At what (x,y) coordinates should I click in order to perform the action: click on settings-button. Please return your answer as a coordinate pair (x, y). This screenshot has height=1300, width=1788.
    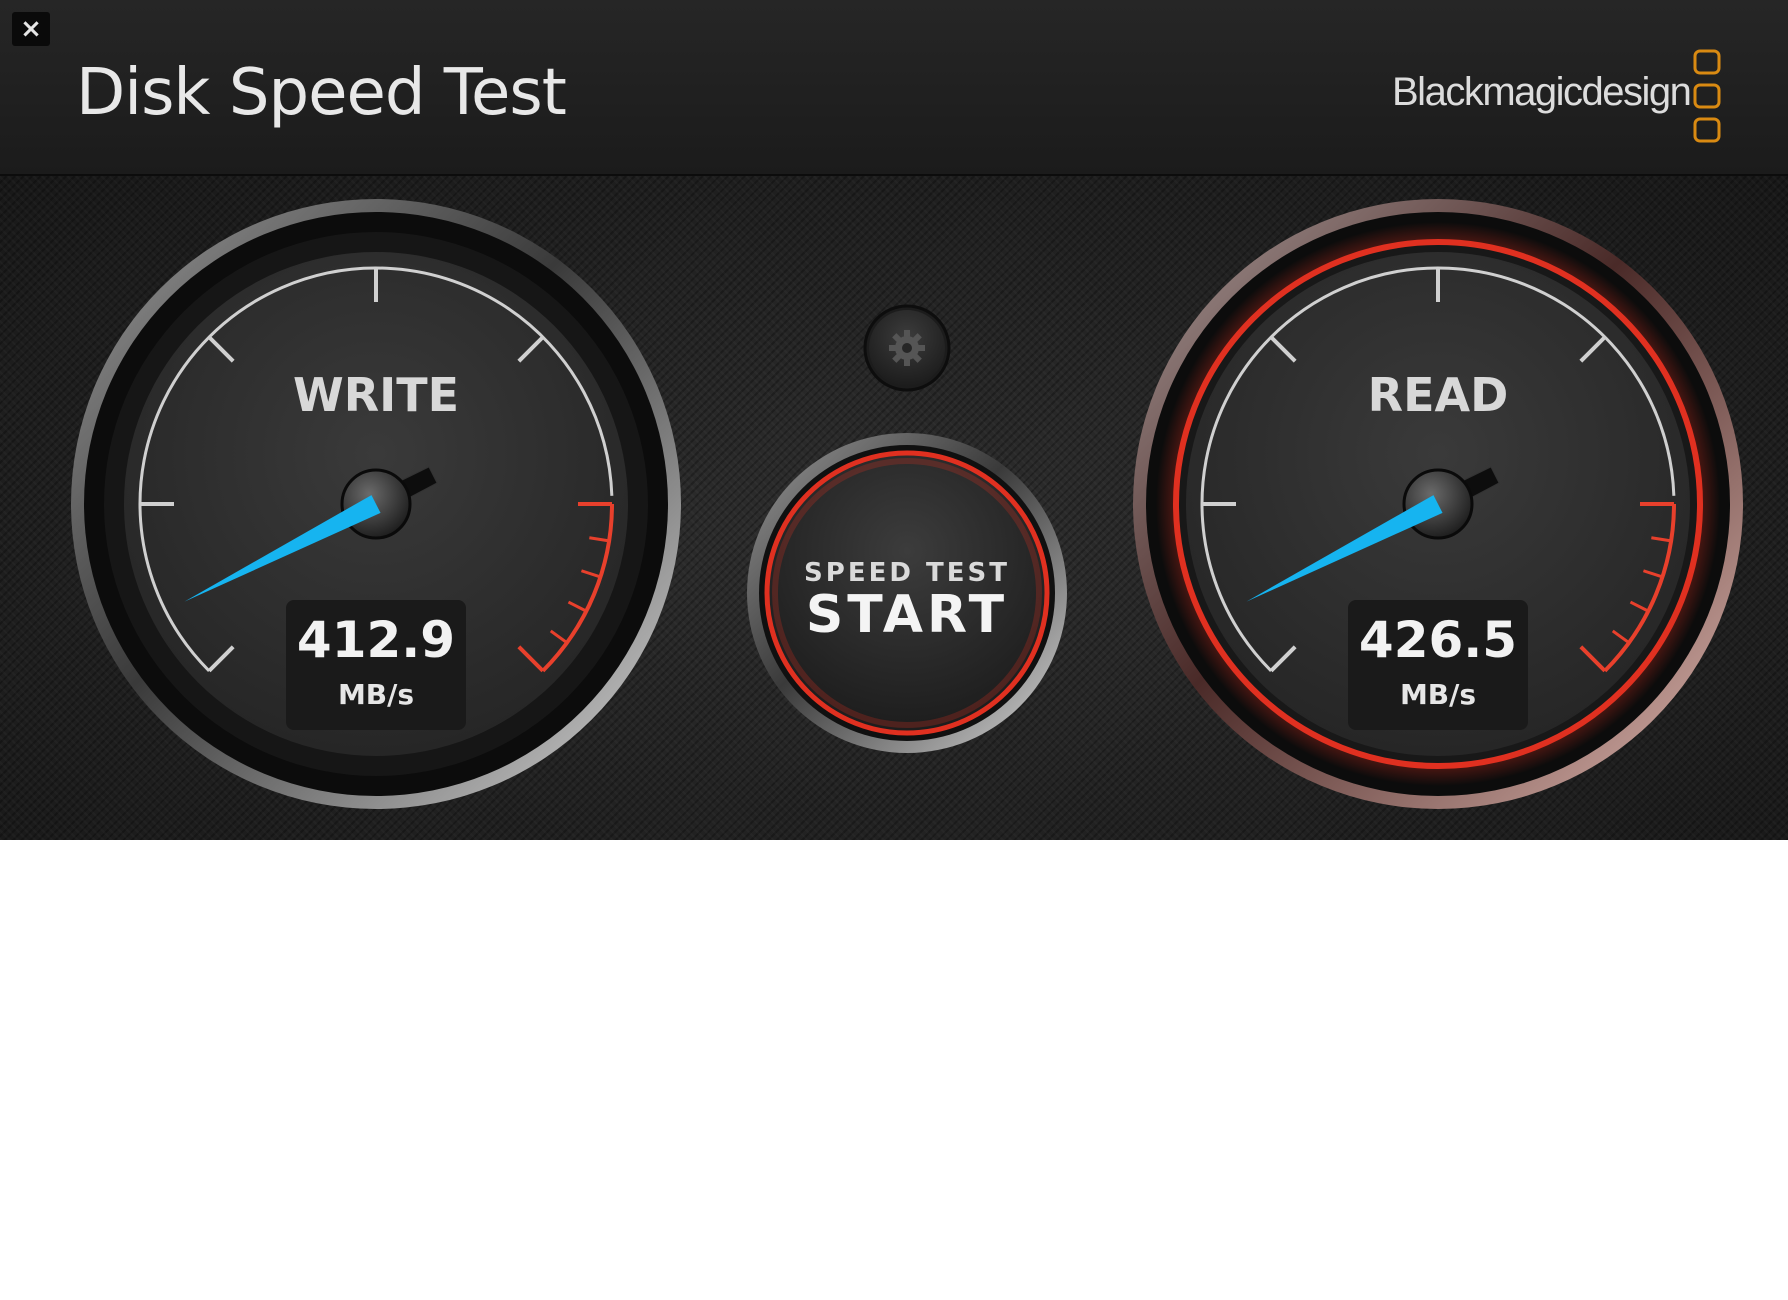
    Looking at the image, I should click on (907, 348).